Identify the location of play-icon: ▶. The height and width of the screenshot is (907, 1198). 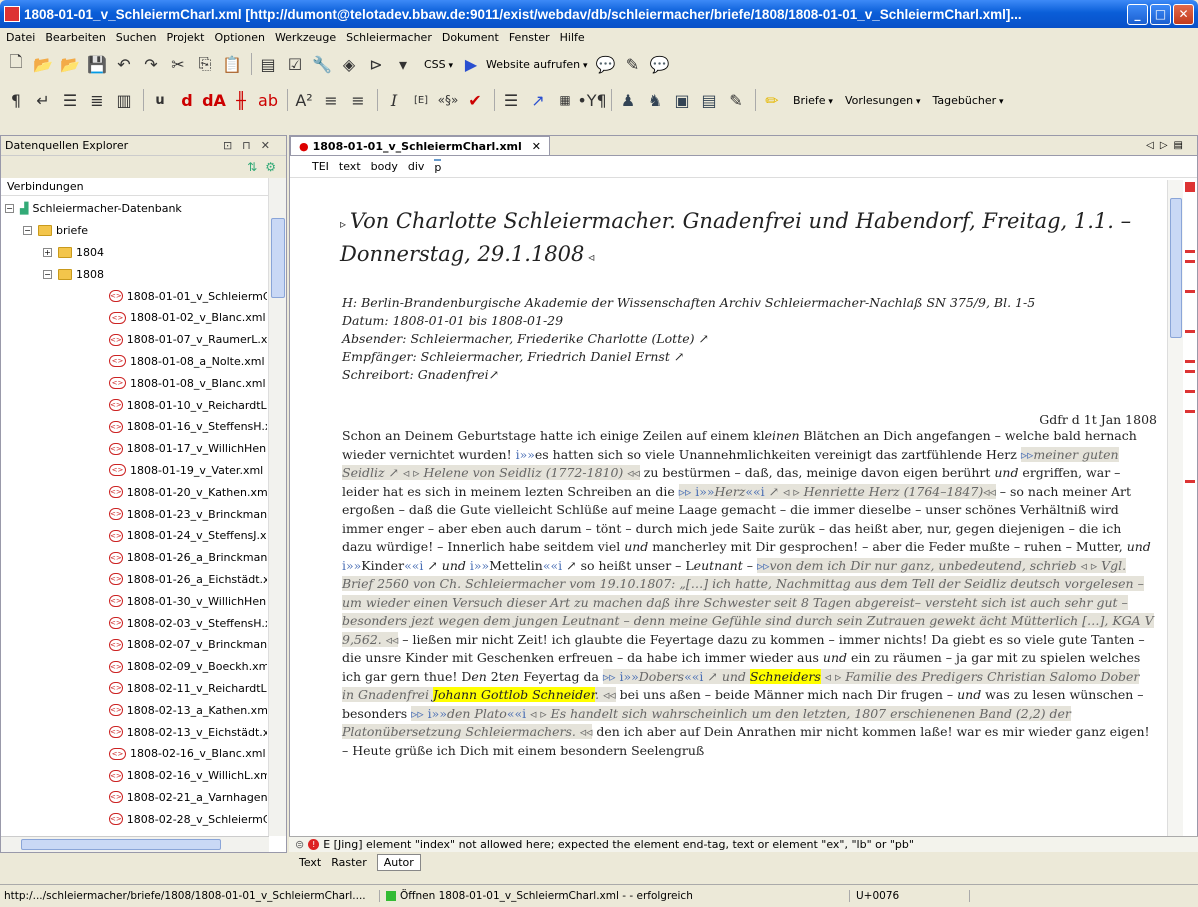
(471, 64).